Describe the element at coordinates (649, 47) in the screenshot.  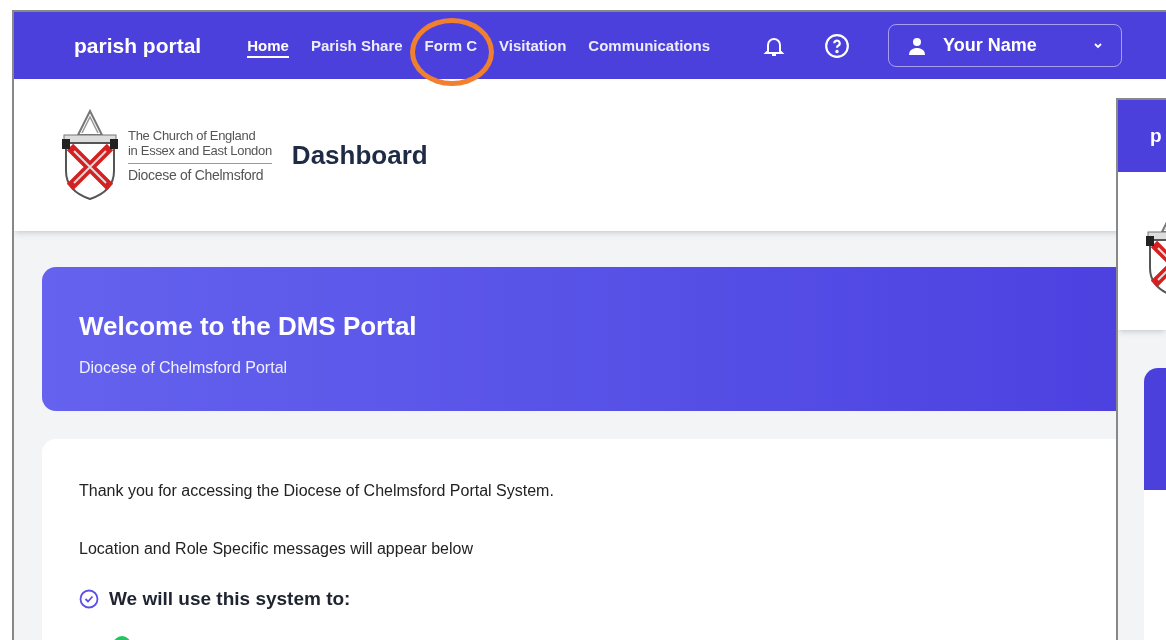
I see `nav-link: Communications` at that location.